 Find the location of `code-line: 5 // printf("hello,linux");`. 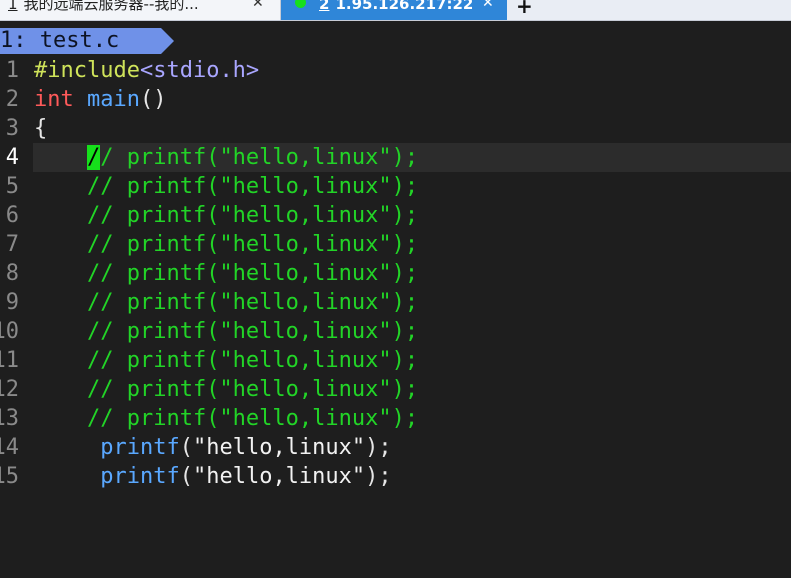

code-line: 5 // printf("hello,linux"); is located at coordinates (395, 186).